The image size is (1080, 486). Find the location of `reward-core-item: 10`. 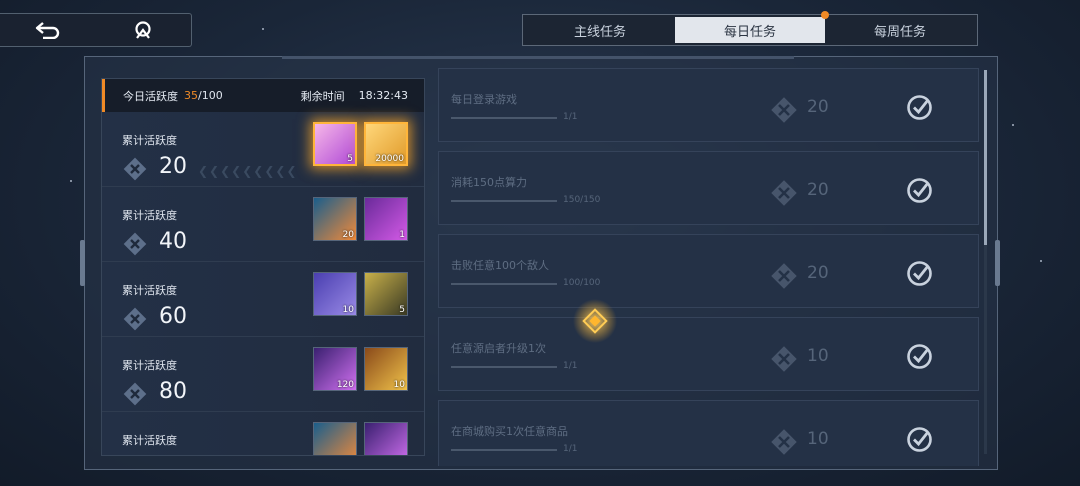

reward-core-item: 10 is located at coordinates (386, 369).